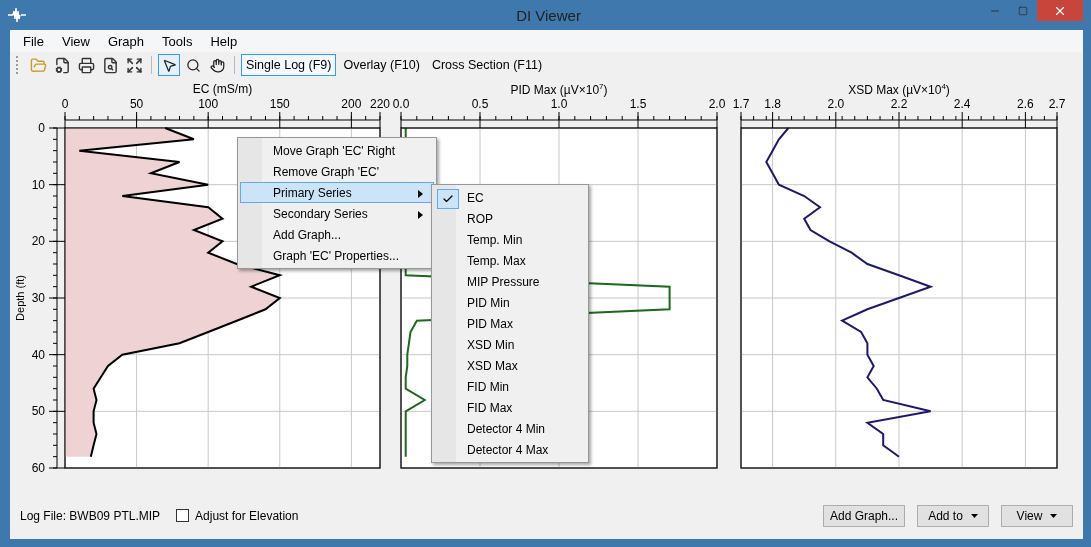  Describe the element at coordinates (289, 65) in the screenshot. I see `view-mode-button: Single Log (F9)` at that location.